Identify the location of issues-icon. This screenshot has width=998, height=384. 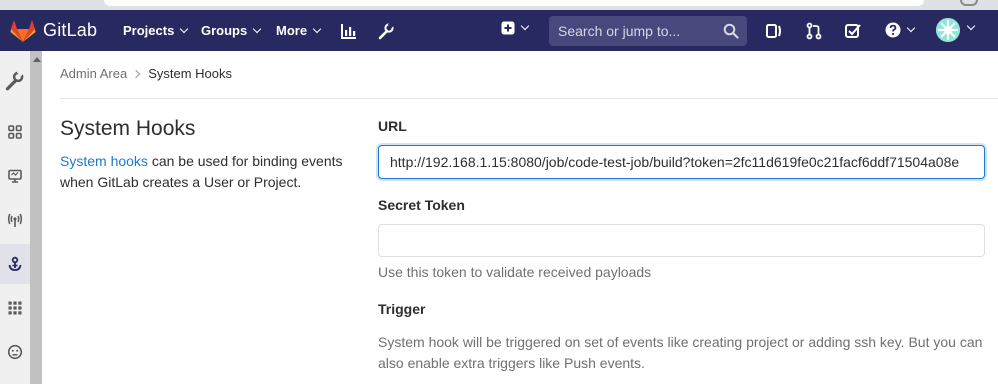
(774, 31).